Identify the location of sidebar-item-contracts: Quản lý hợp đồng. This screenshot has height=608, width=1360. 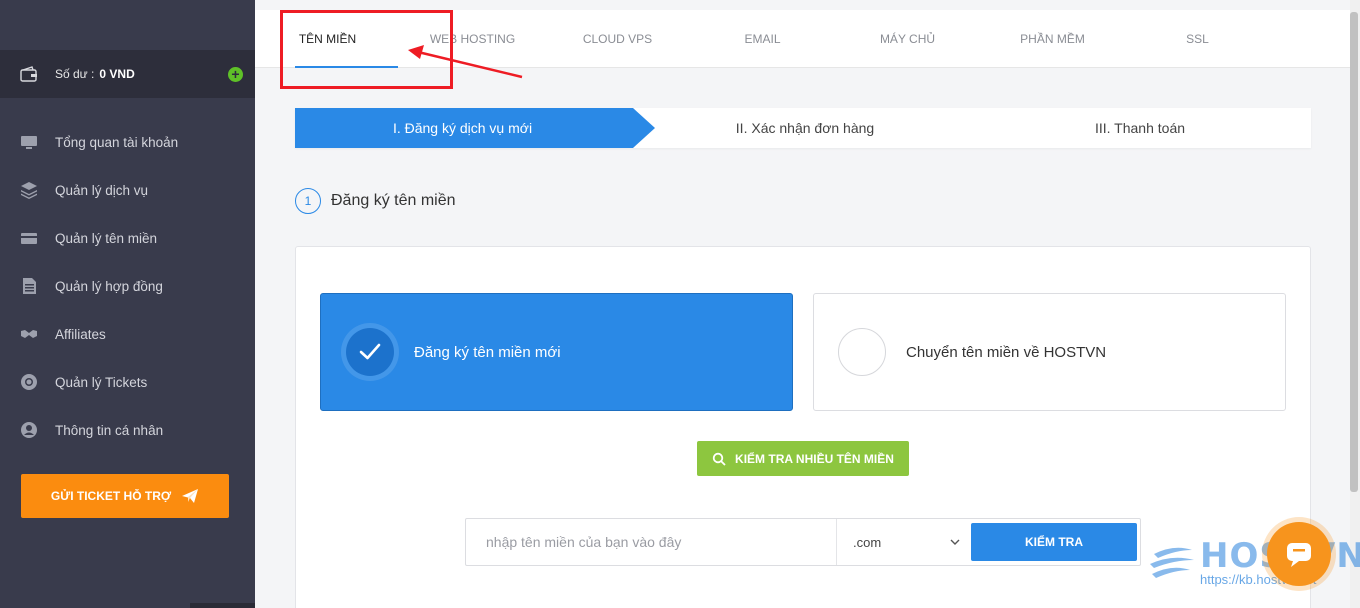
(127, 286).